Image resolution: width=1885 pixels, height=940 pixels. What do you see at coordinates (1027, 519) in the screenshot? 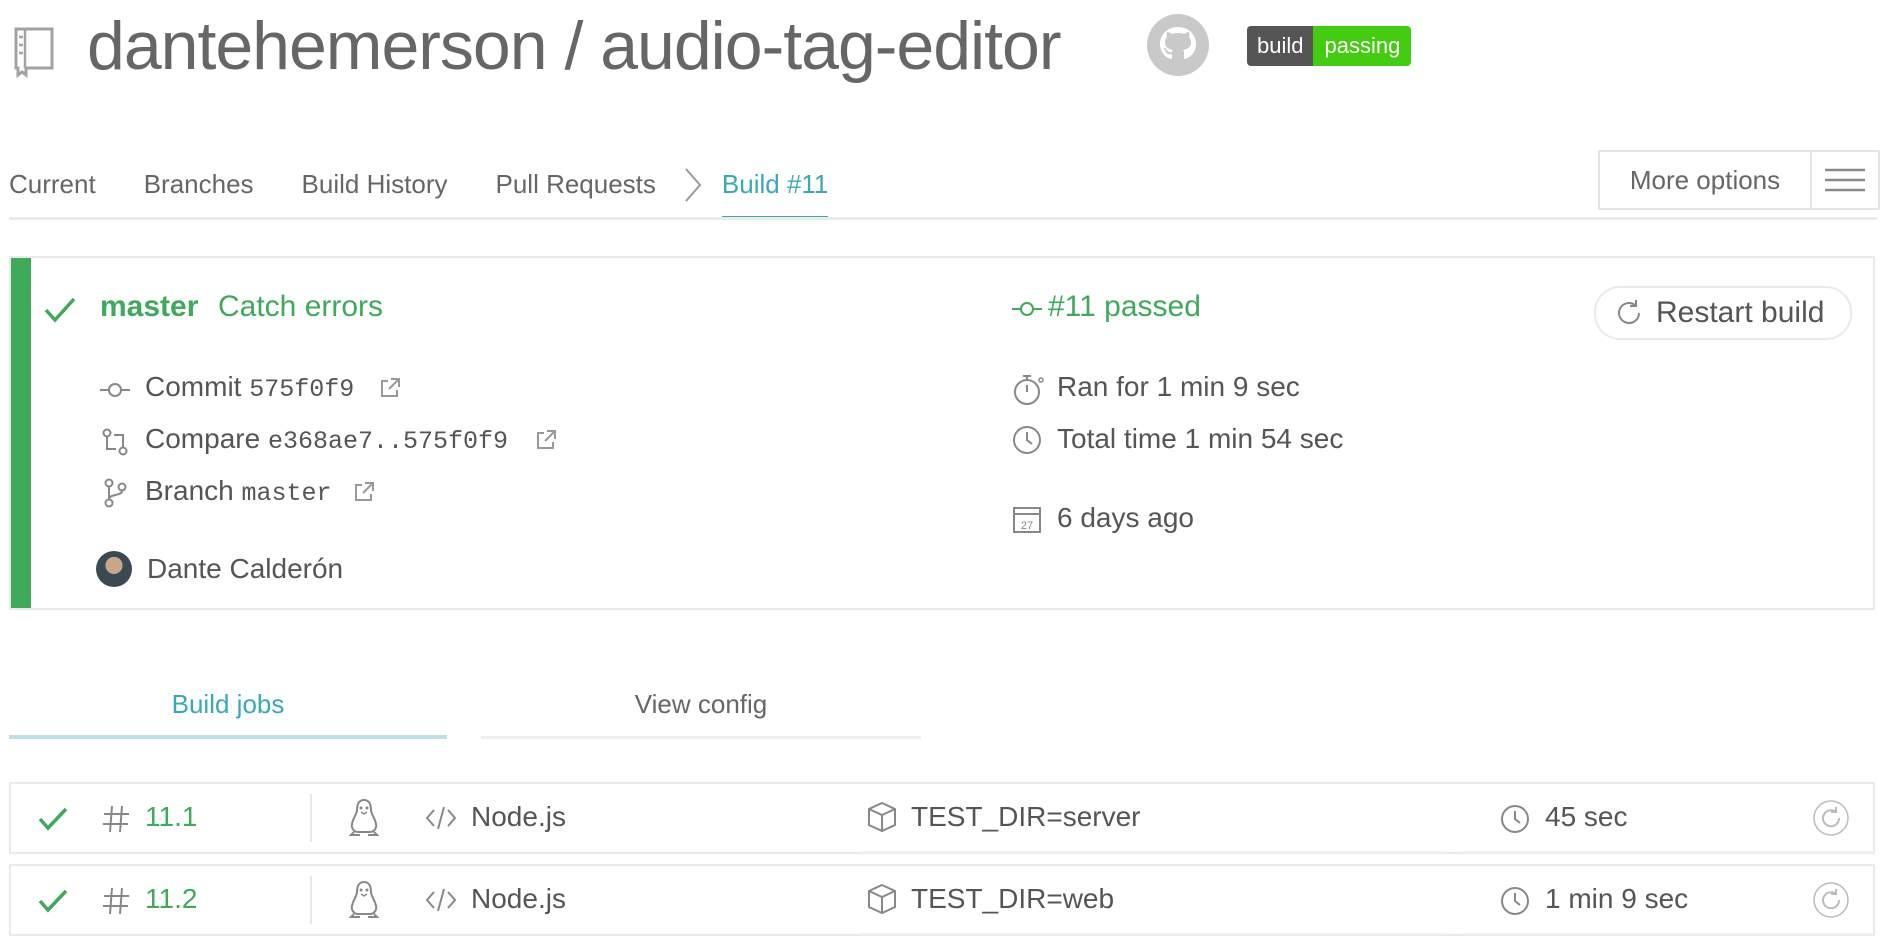
I see `calendar-icon: 27` at bounding box center [1027, 519].